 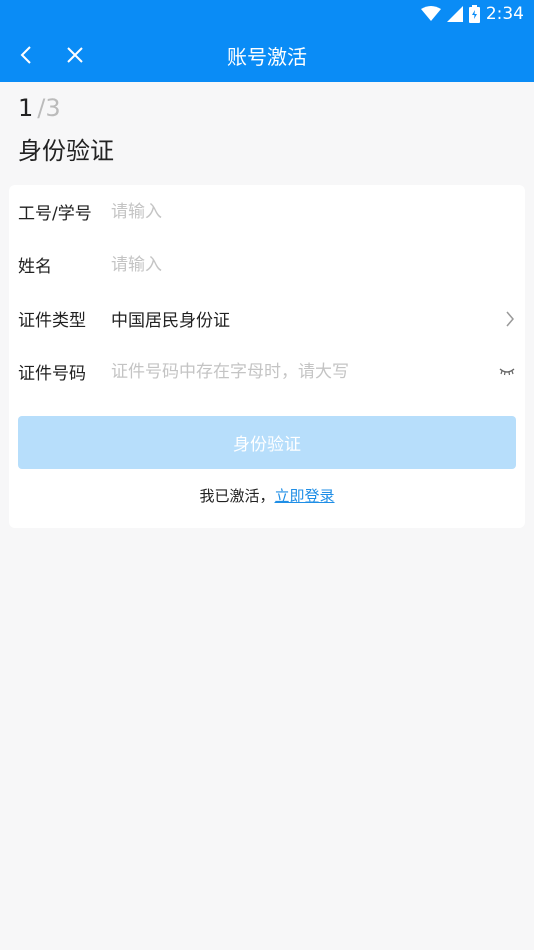 I want to click on back-button, so click(x=26, y=55).